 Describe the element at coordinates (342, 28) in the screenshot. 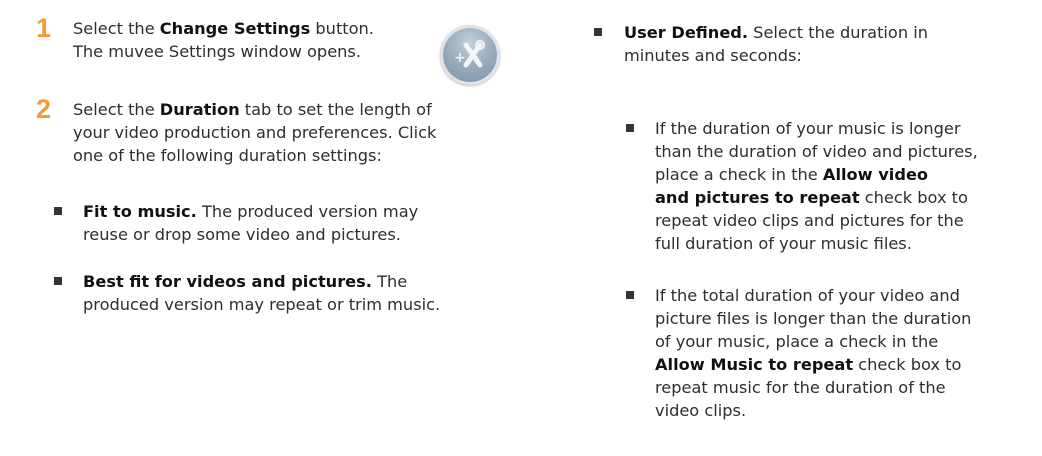

I see `step-1-suffix: button.` at that location.